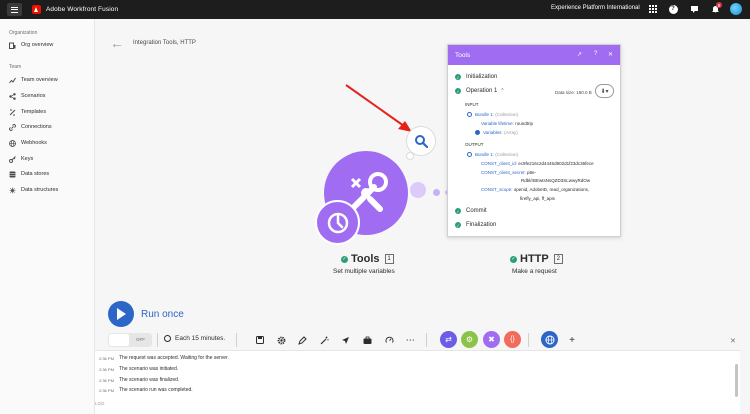 Image resolution: width=750 pixels, height=414 pixels. I want to click on expand-icon: ↗, so click(579, 54).